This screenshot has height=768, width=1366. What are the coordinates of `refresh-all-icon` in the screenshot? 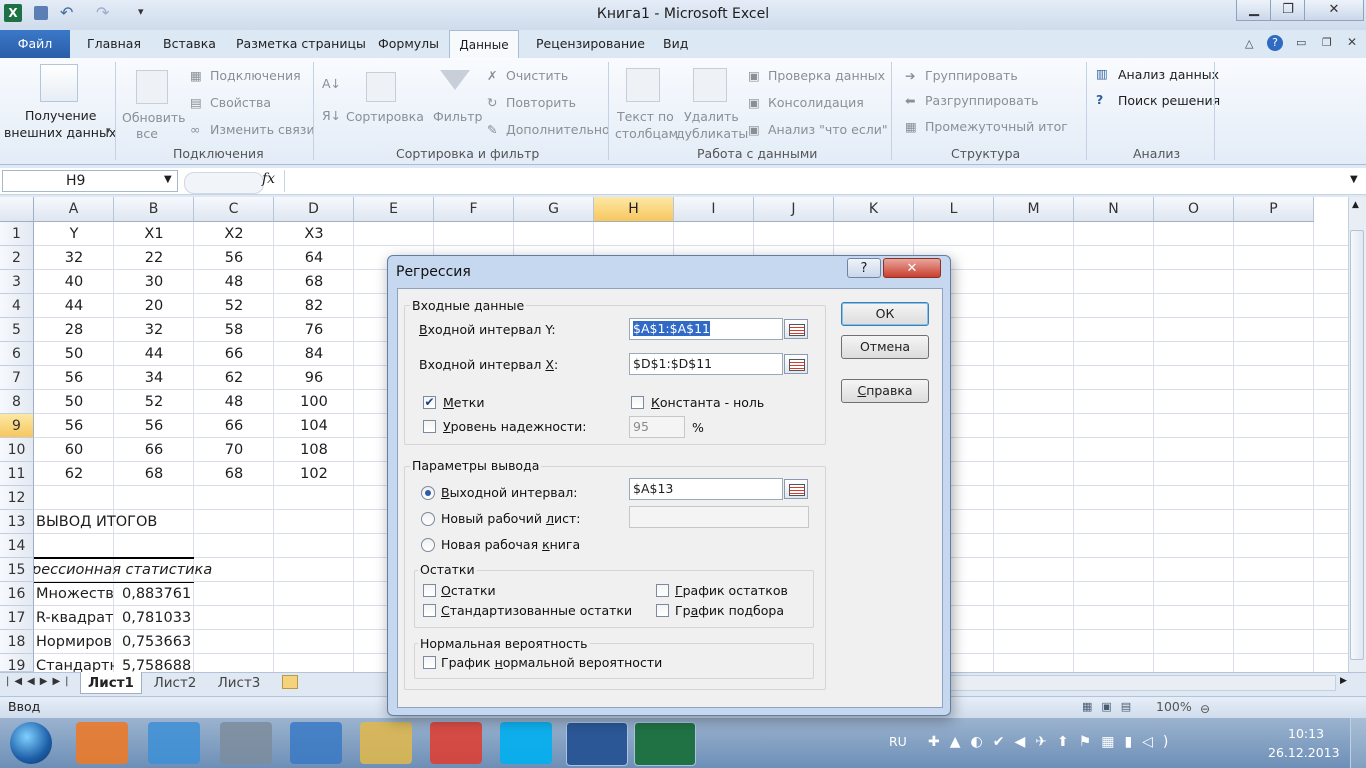 It's located at (152, 87).